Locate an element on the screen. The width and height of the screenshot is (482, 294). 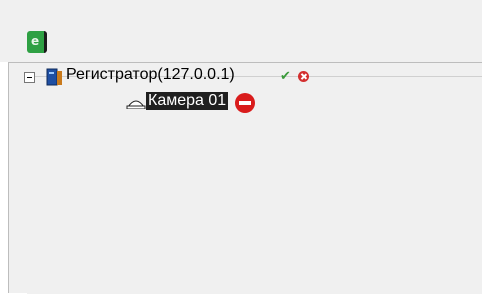
app-logo-icon: e is located at coordinates (37, 42).